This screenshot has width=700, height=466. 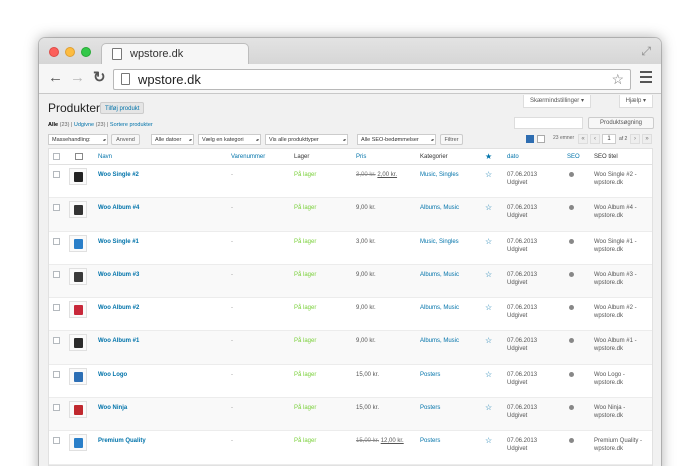 I want to click on apply-button: Anvend, so click(x=125, y=139).